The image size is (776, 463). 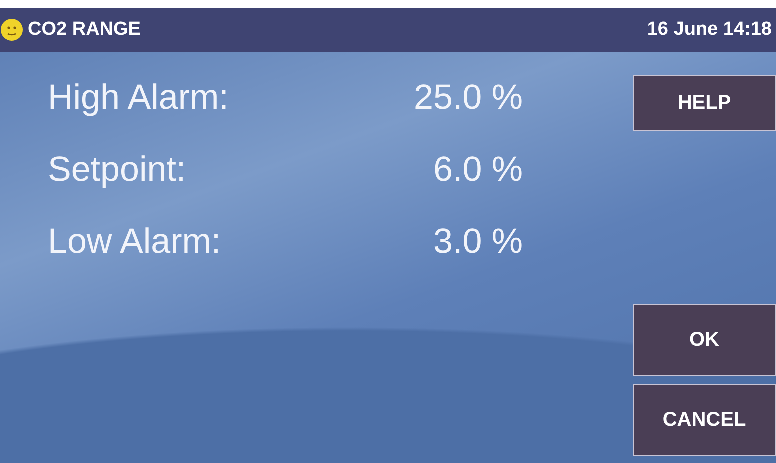 What do you see at coordinates (135, 241) in the screenshot?
I see `setting-label: Low Alarm:` at bounding box center [135, 241].